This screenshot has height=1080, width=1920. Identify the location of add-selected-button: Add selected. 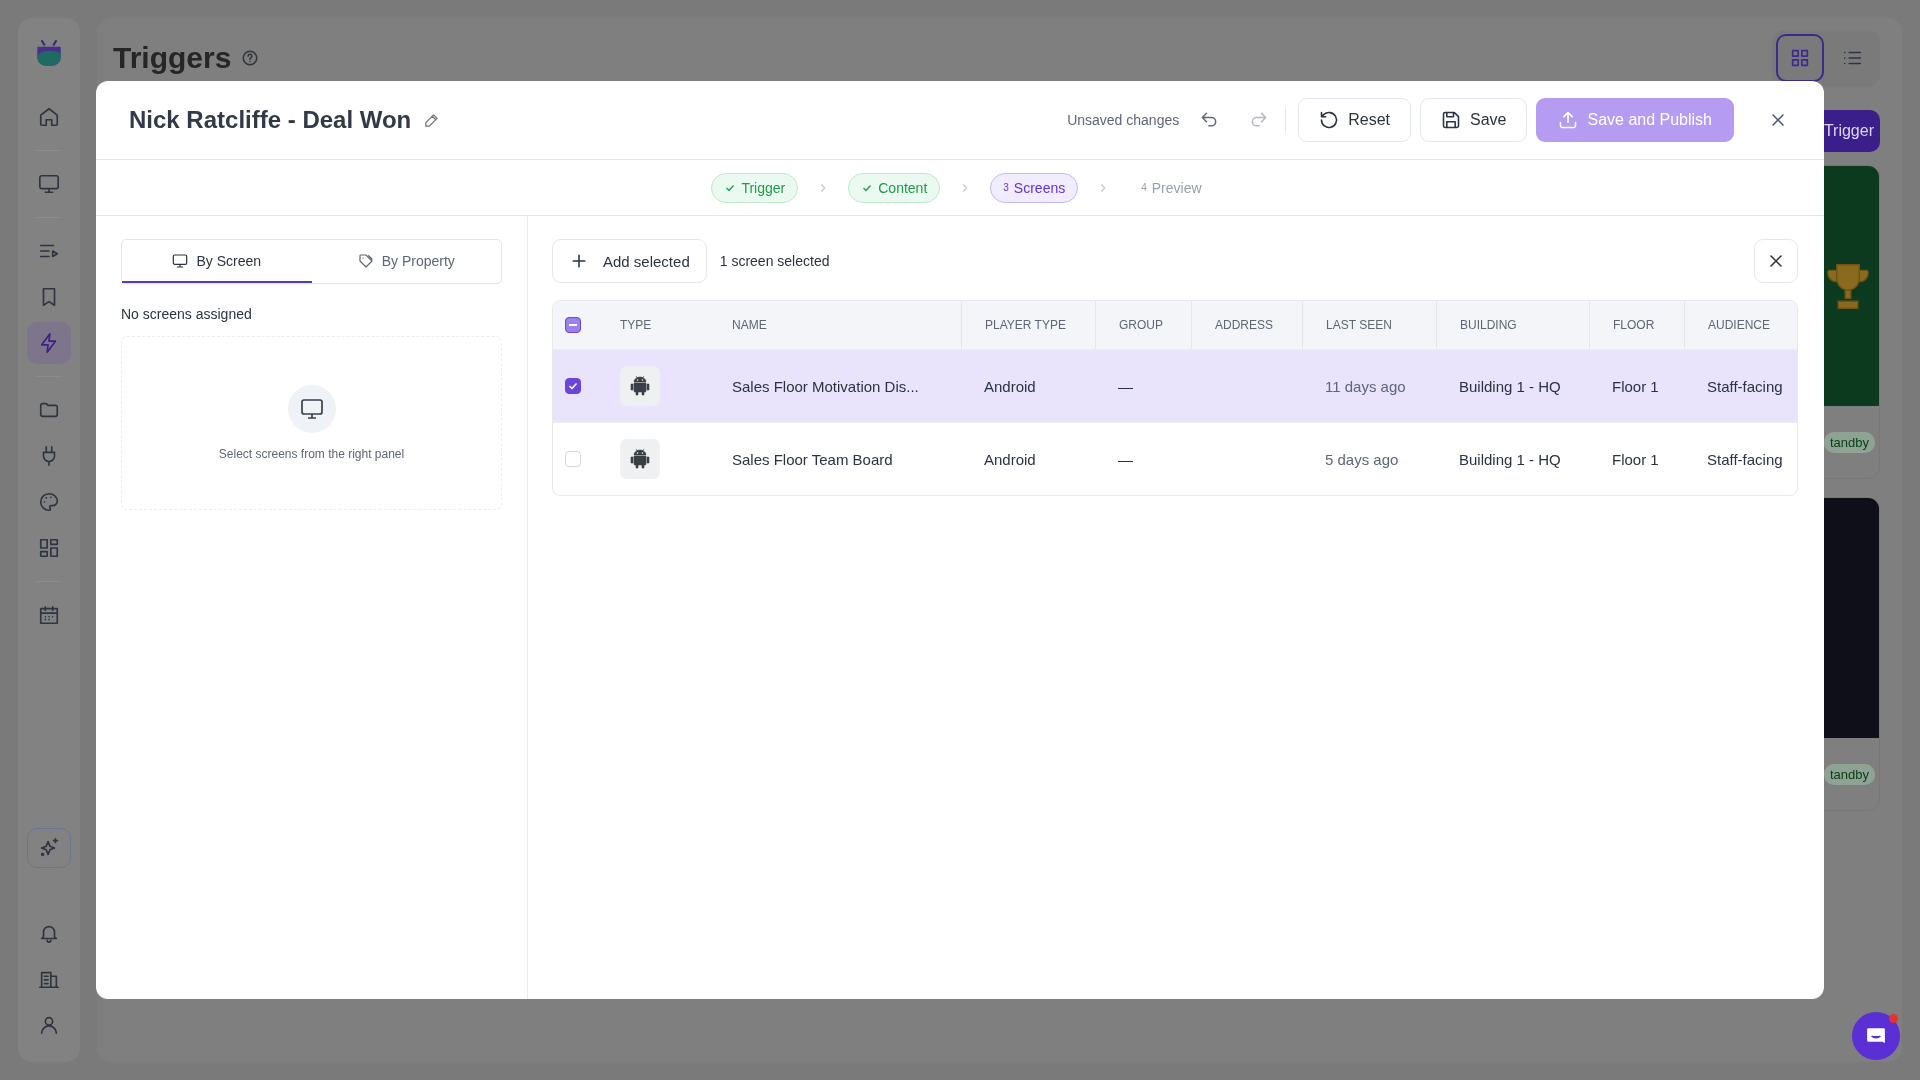
(629, 261).